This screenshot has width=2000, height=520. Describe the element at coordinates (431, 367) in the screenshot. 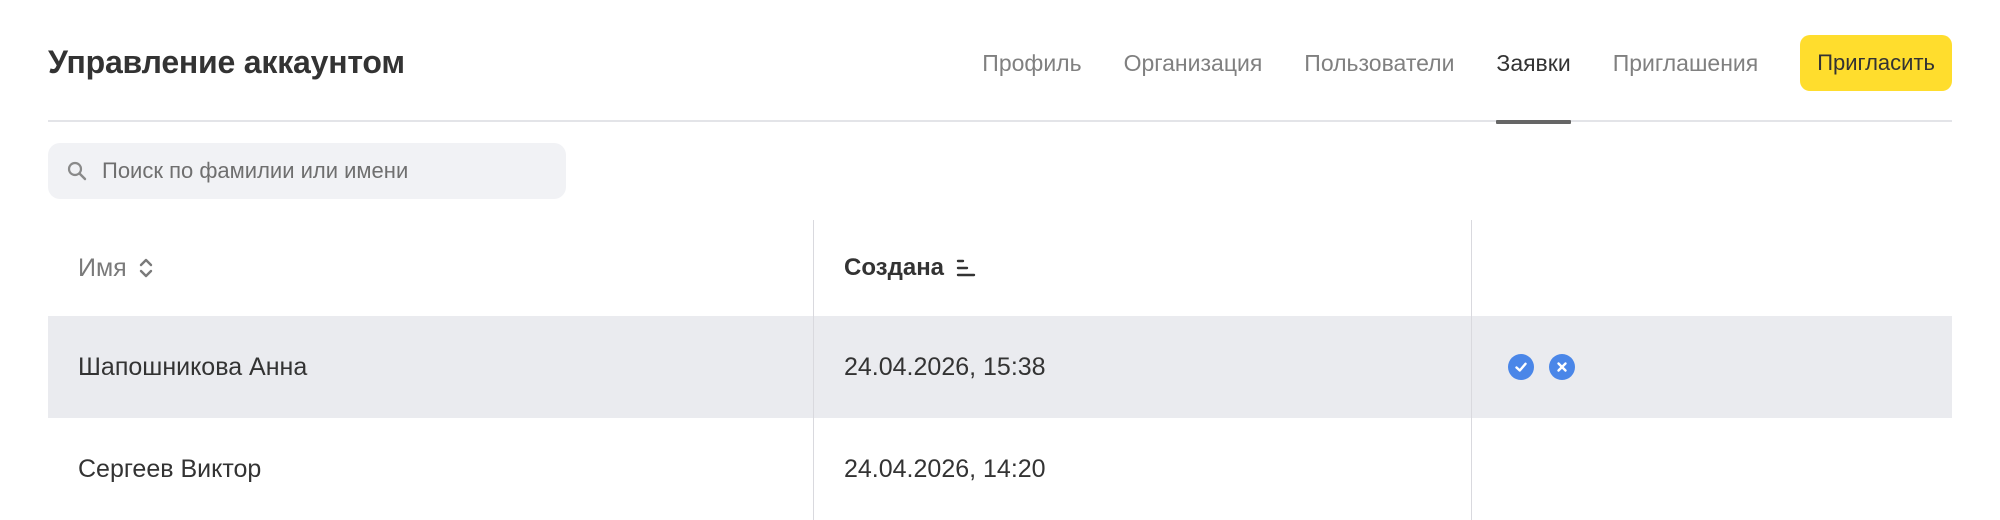

I see `cell-name: Шапошникова Анна` at that location.